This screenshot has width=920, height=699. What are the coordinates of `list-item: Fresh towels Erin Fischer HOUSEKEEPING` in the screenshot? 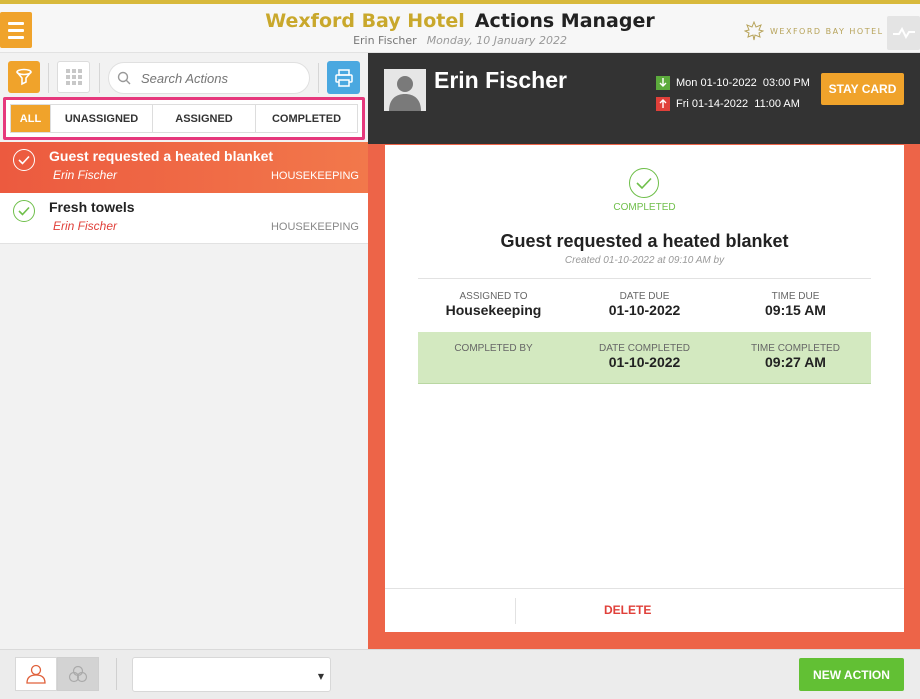 It's located at (184, 218).